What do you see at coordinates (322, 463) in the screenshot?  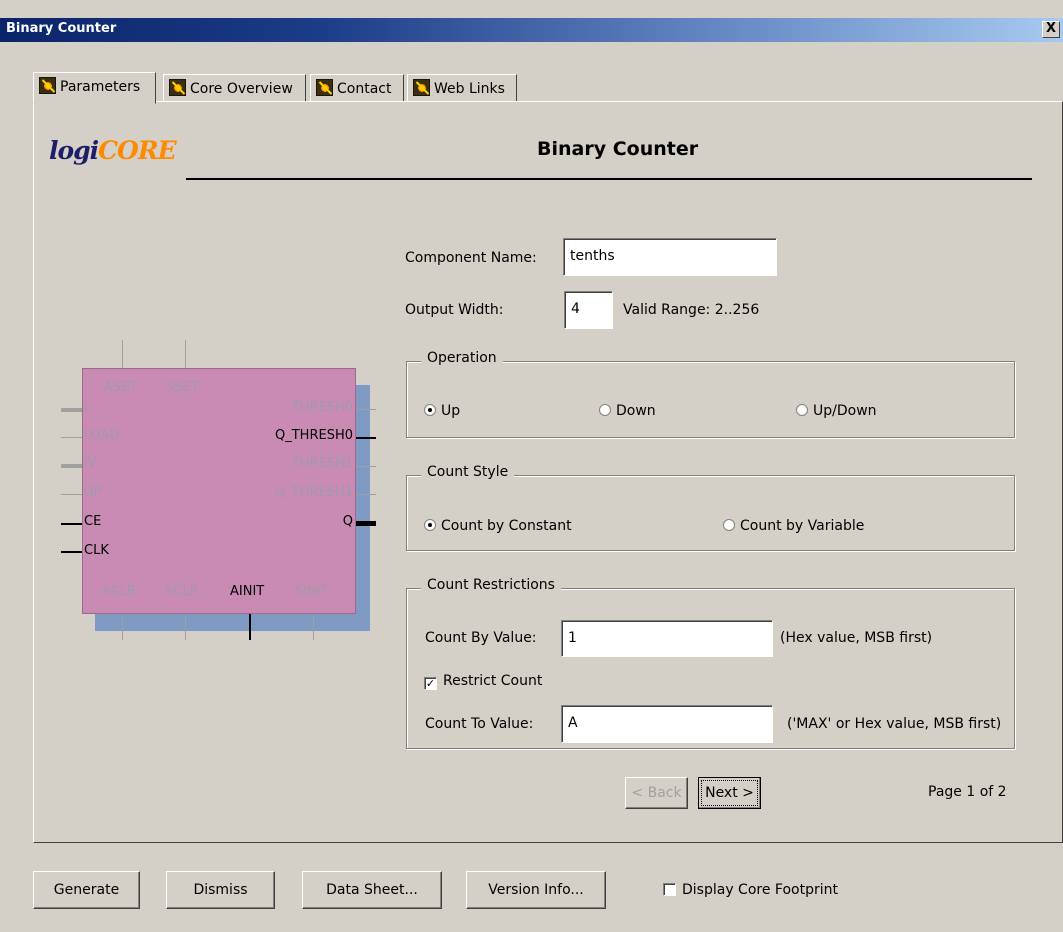 I see `pin-thresh1: THRESH1` at bounding box center [322, 463].